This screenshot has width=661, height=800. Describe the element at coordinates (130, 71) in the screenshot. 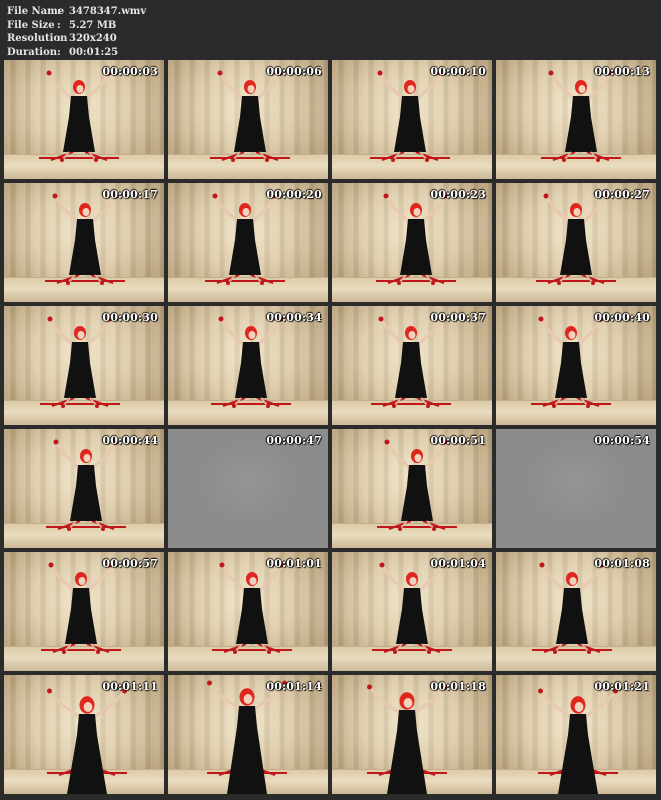

I see `timestamp-label: 00:00:03` at that location.